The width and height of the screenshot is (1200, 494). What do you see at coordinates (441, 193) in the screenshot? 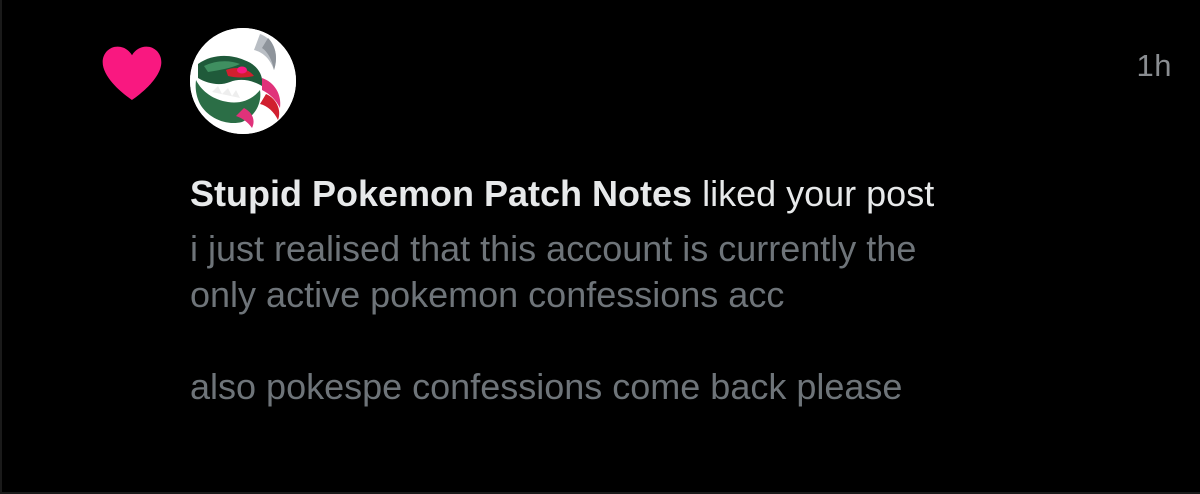
I see `user-name-link: Stupid Pokemon Patch Notes` at bounding box center [441, 193].